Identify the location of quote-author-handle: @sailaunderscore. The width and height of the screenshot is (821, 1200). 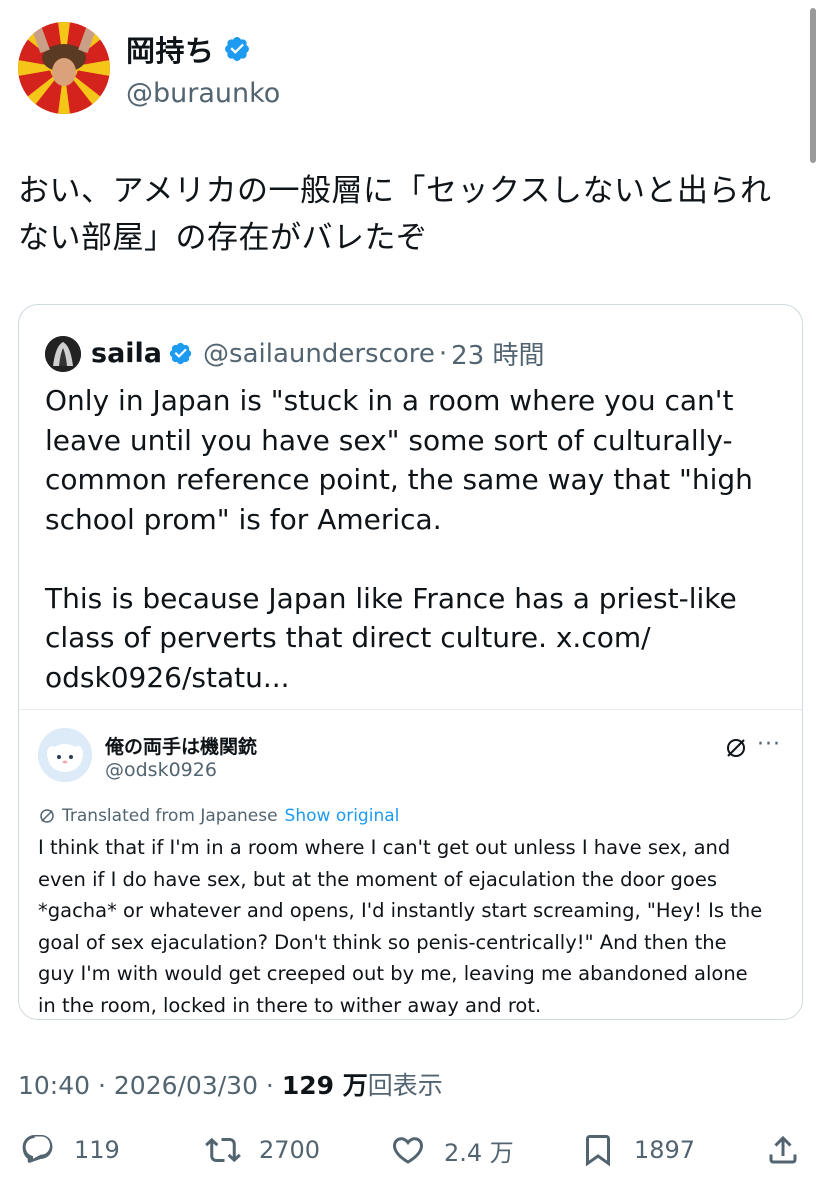
(319, 354).